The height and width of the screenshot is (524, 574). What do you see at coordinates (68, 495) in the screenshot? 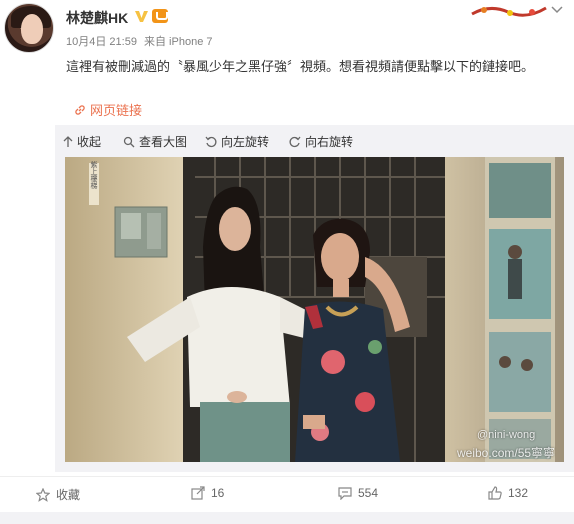
I see `favorite-label: 收藏` at bounding box center [68, 495].